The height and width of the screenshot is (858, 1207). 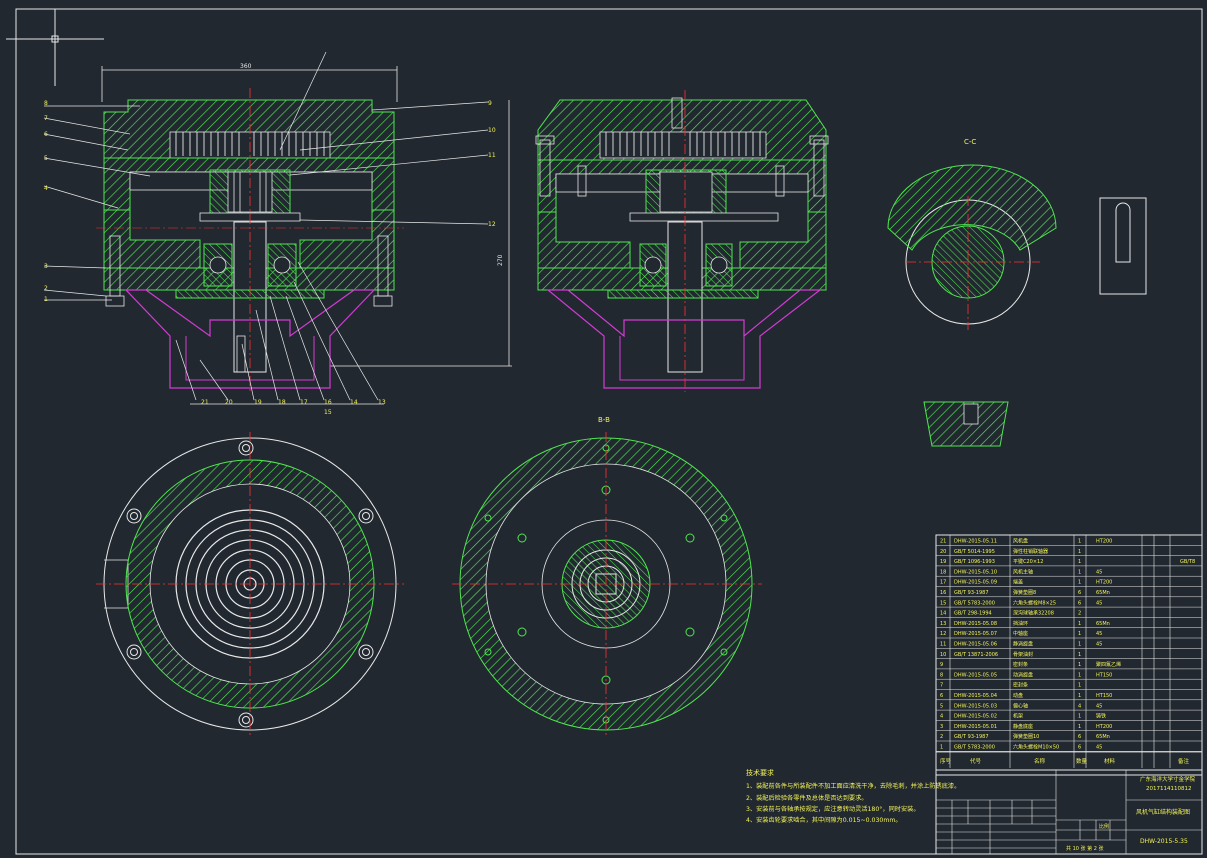 I want to click on bom-cell-material: 铸铁, so click(x=1101, y=716).